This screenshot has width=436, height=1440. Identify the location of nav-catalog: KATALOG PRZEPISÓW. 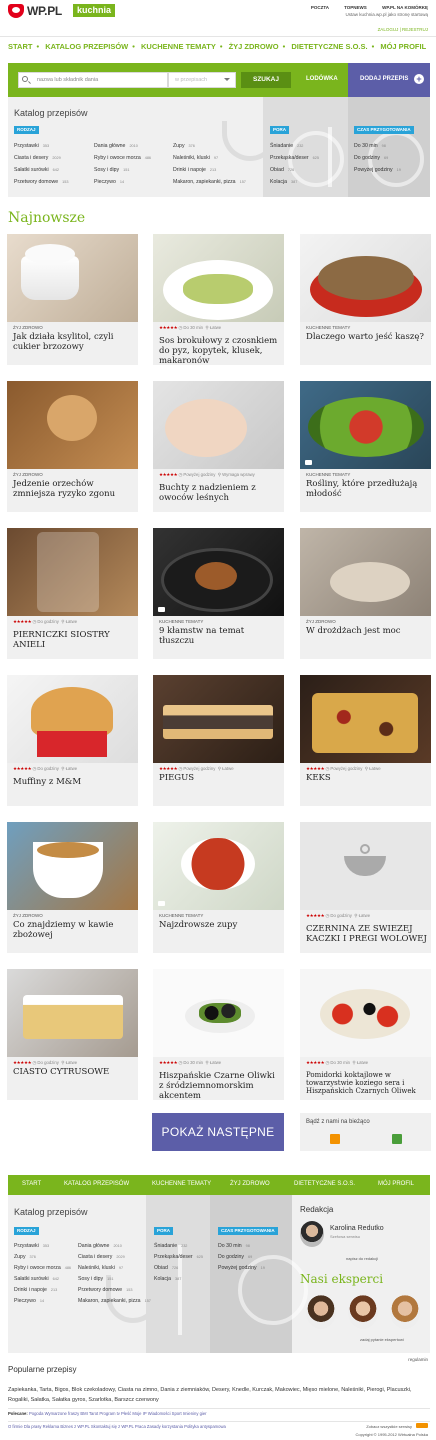
(86, 46).